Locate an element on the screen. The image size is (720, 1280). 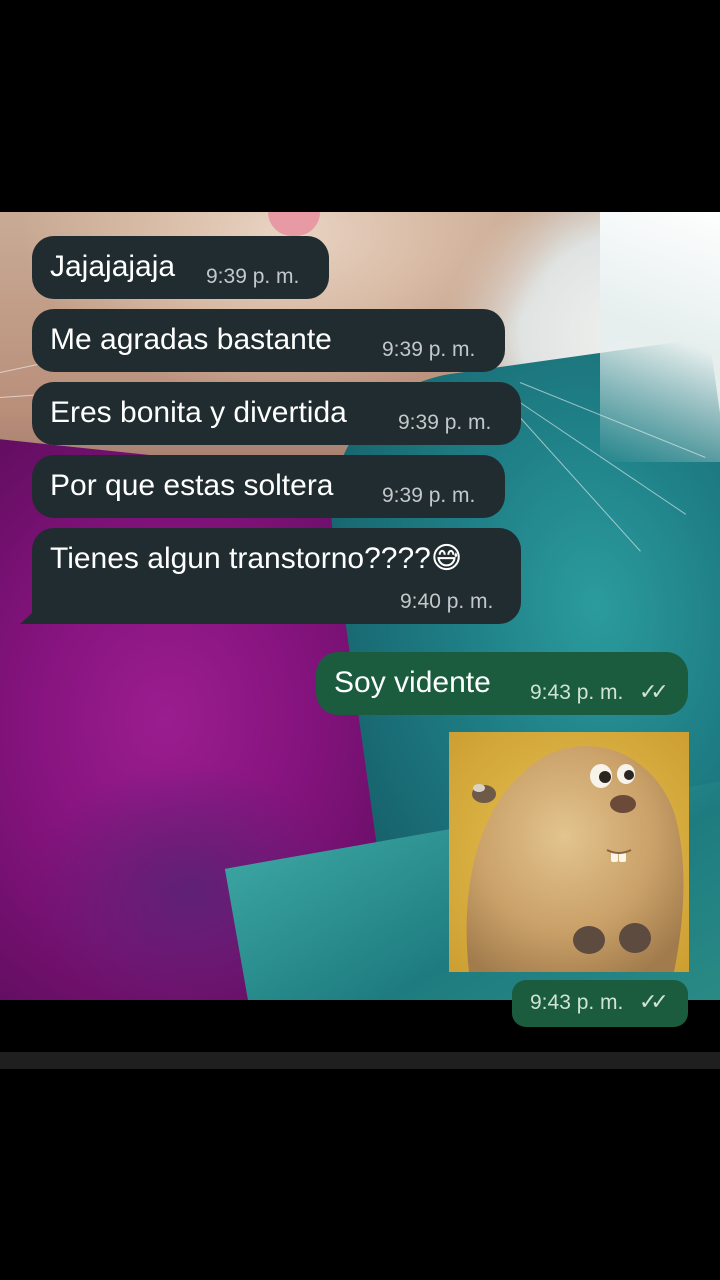
bottom-divider is located at coordinates (360, 1060).